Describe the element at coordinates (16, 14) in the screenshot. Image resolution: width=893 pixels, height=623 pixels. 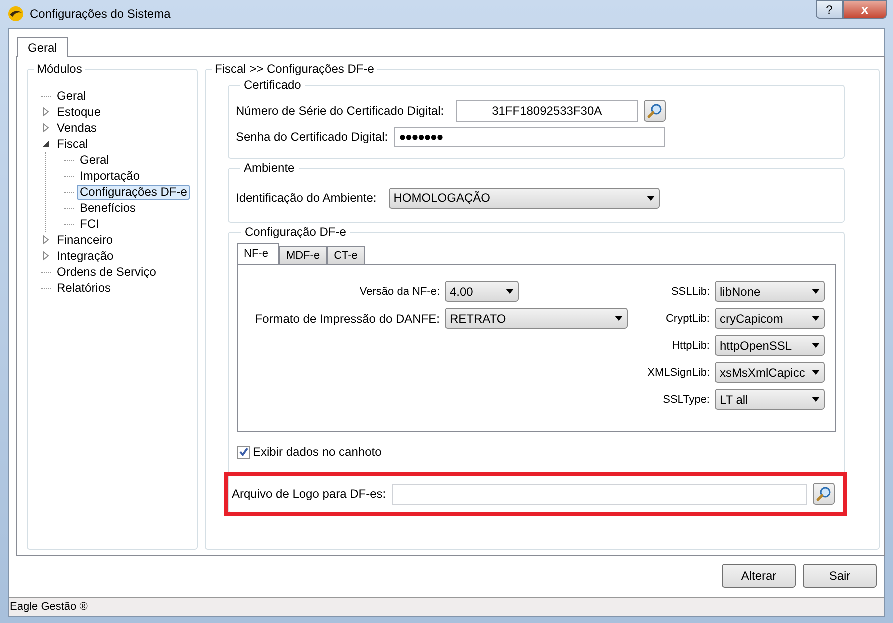
I see `app-icon` at that location.